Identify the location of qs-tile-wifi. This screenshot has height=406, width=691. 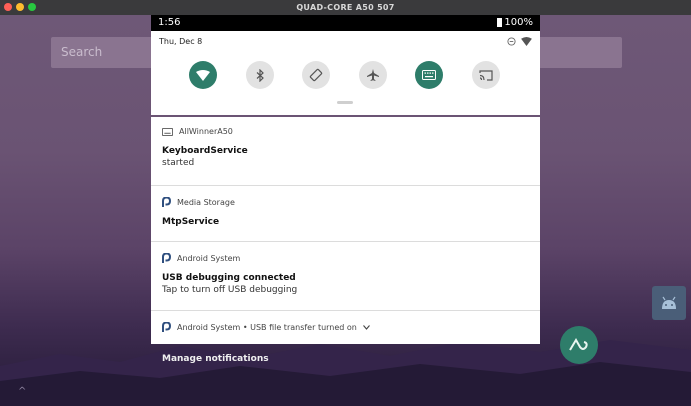
(203, 75).